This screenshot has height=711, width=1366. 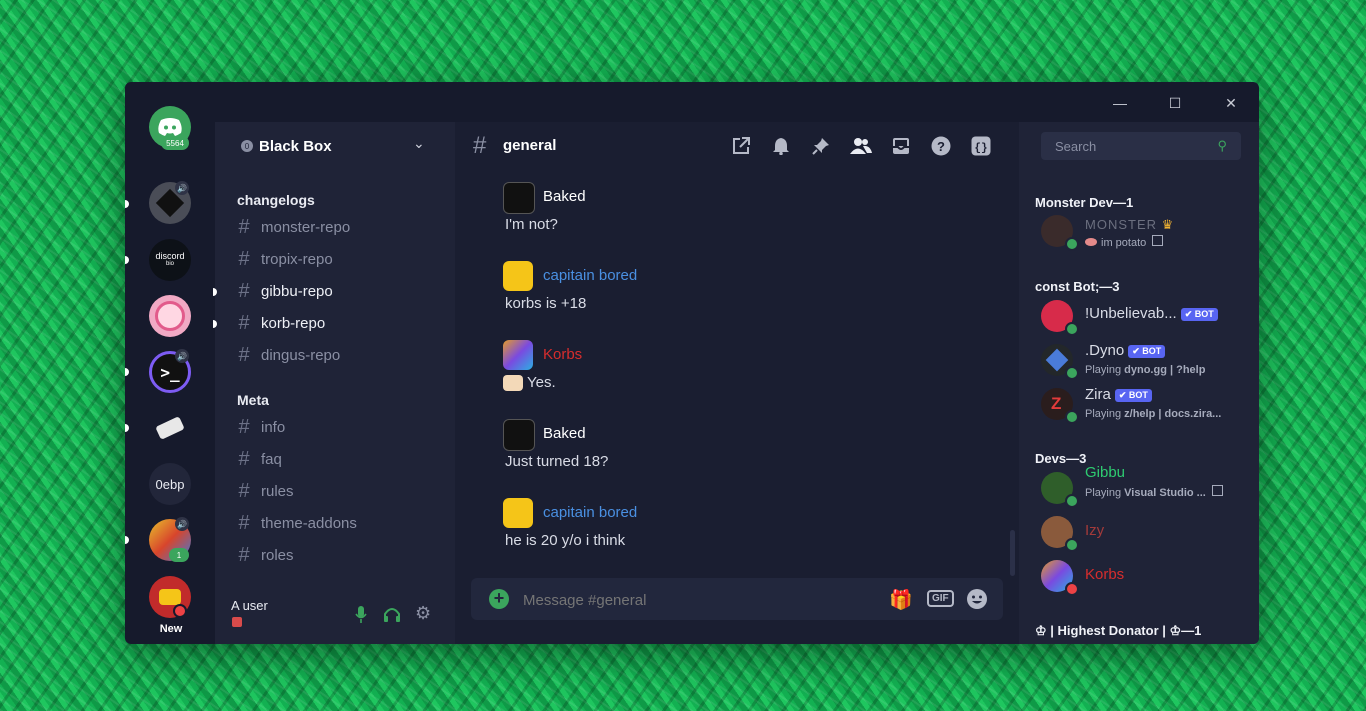 What do you see at coordinates (1012, 553) in the screenshot?
I see `chat-scrollbar` at bounding box center [1012, 553].